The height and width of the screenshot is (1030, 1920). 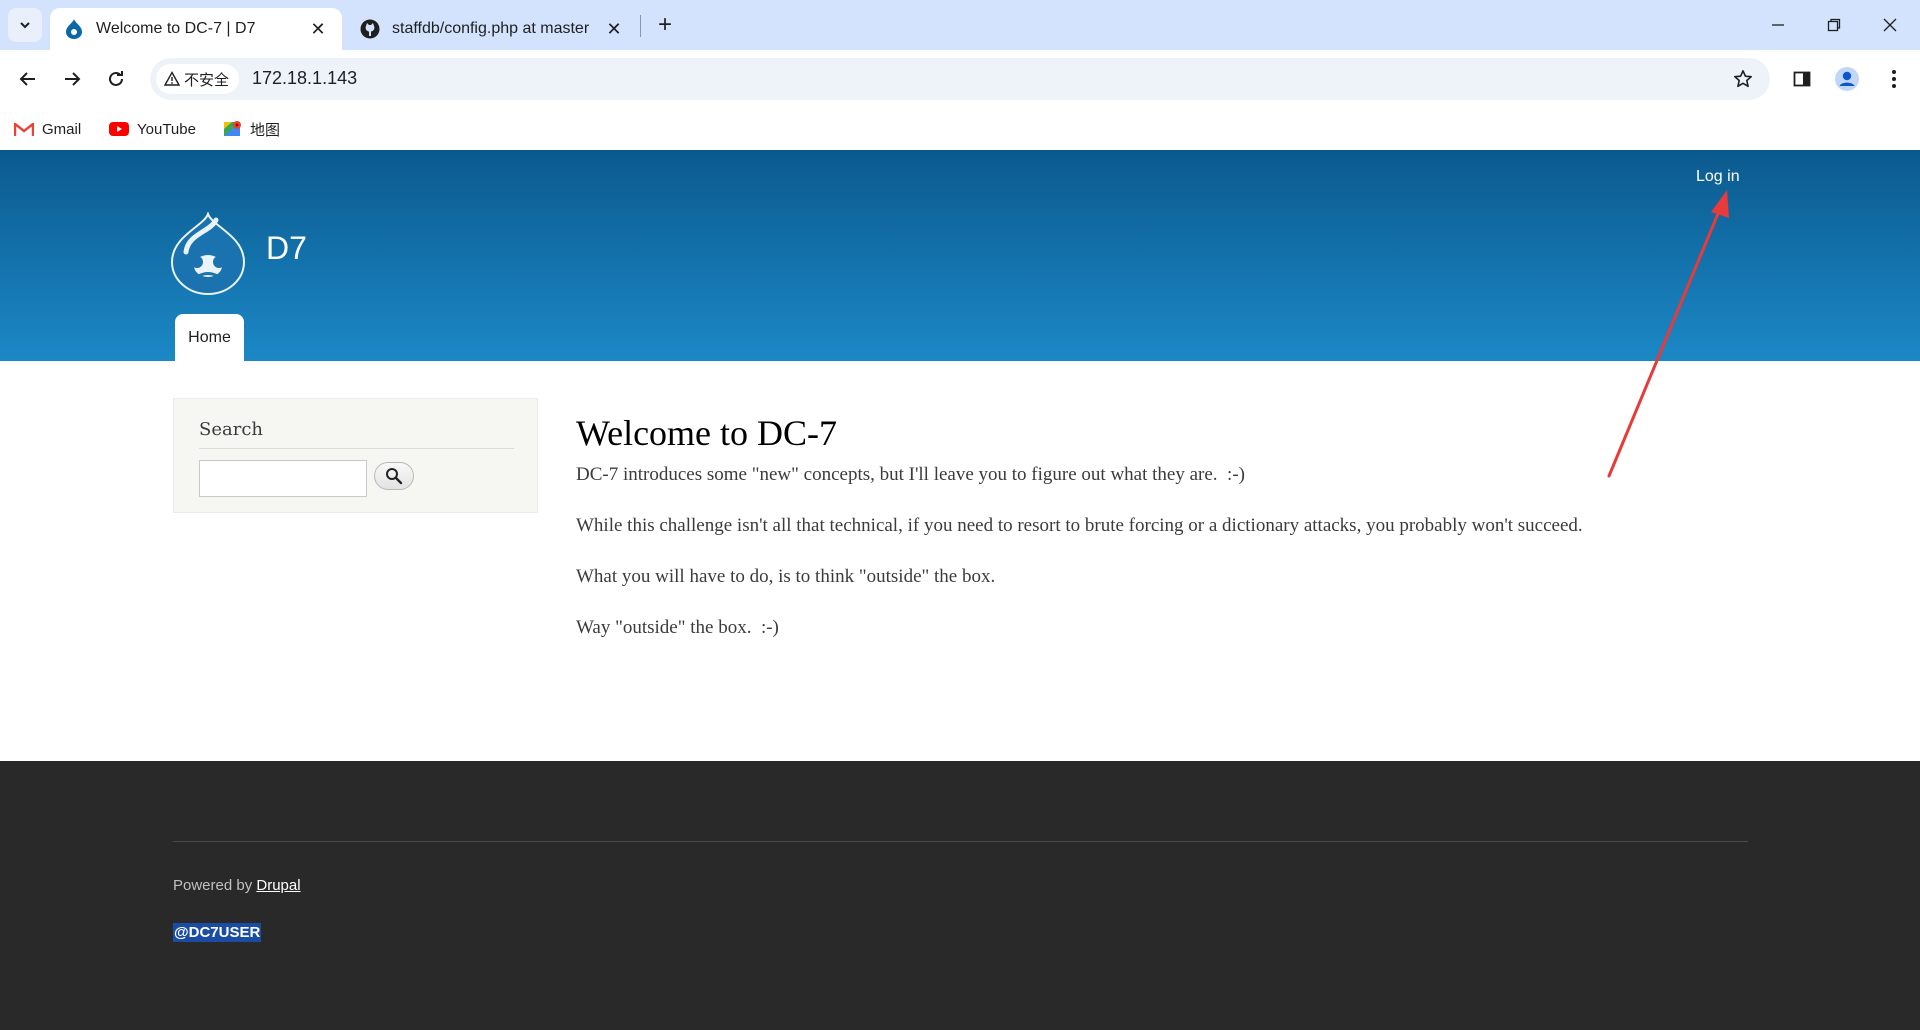 I want to click on close-icon, so click(x=1890, y=25).